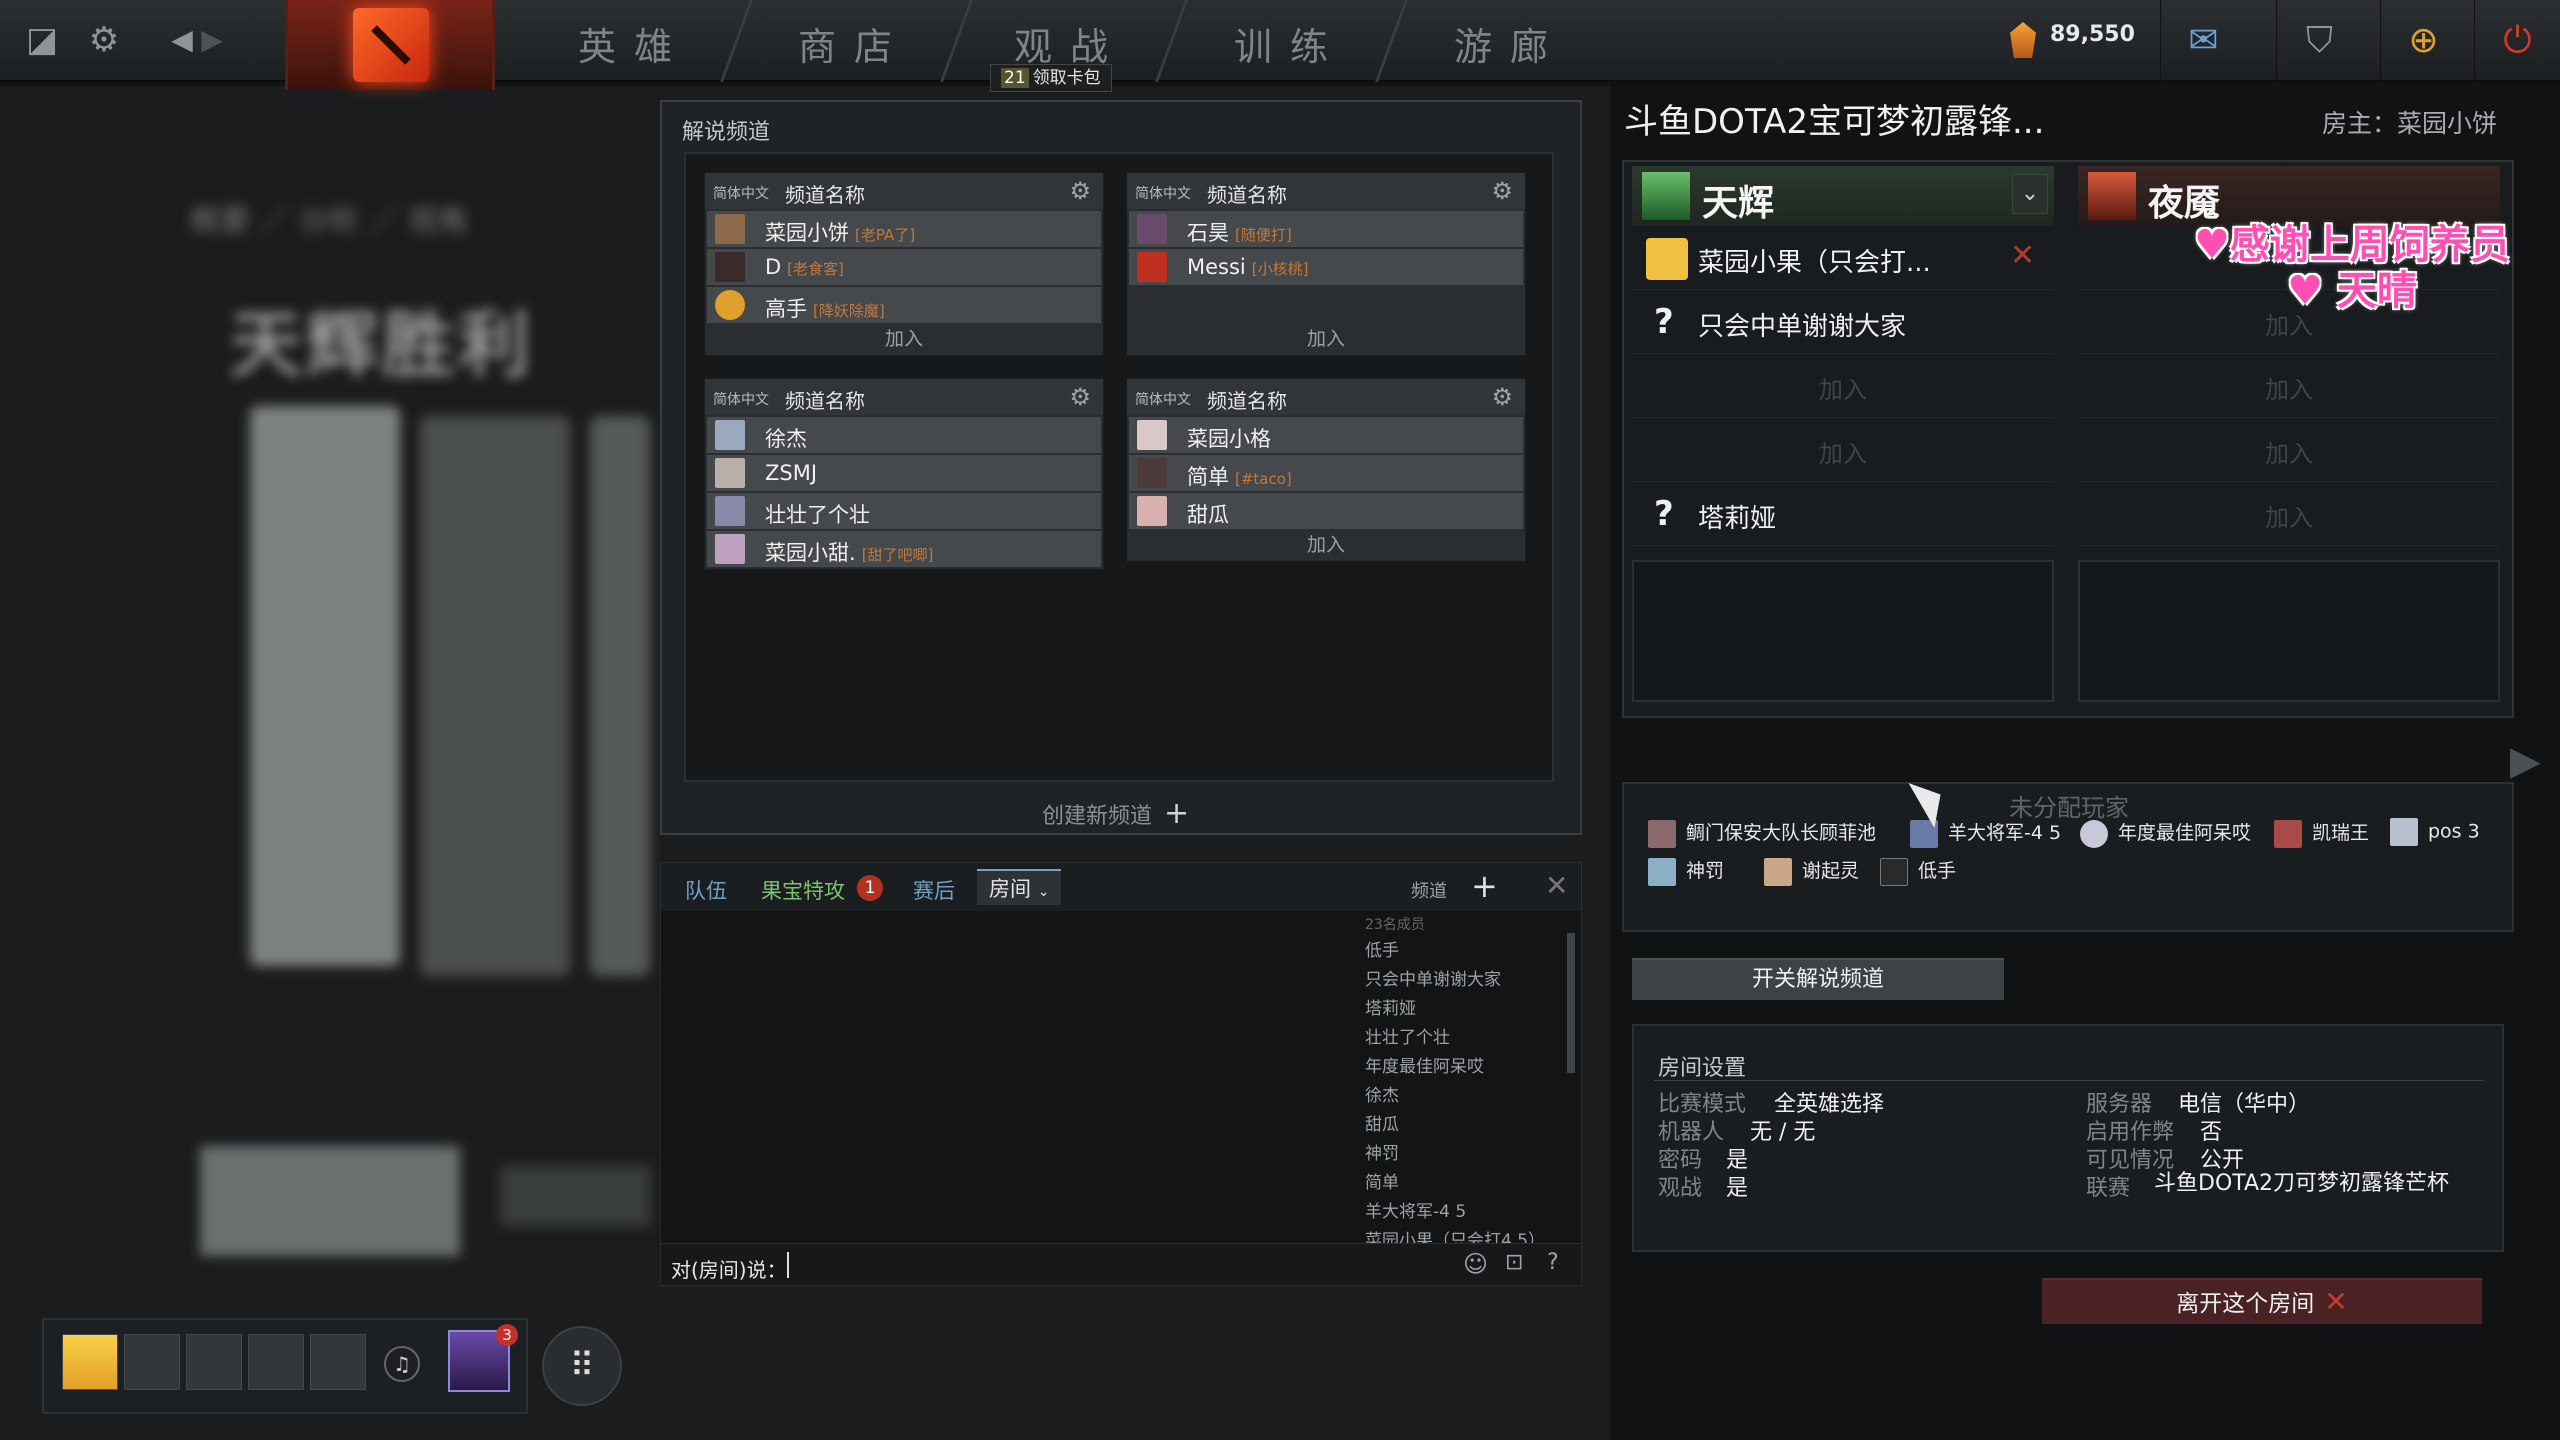  What do you see at coordinates (1461, 1235) in the screenshot?
I see `chat-member: 菜园小果（只会打4 5）` at bounding box center [1461, 1235].